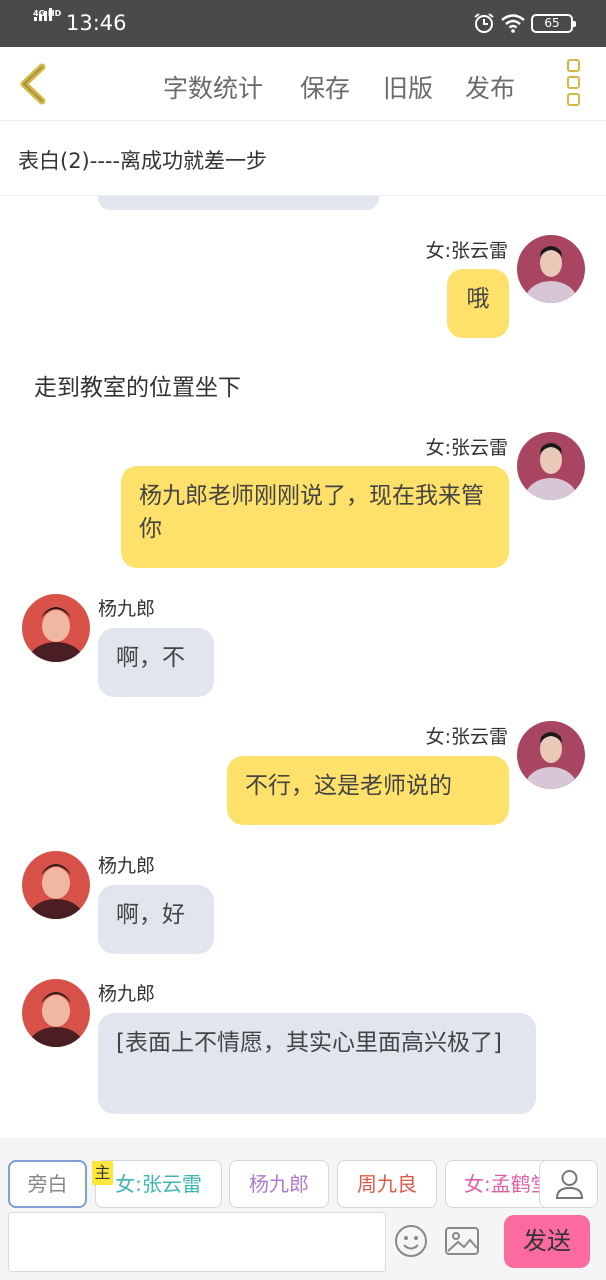  What do you see at coordinates (325, 87) in the screenshot?
I see `save-button: 保存` at bounding box center [325, 87].